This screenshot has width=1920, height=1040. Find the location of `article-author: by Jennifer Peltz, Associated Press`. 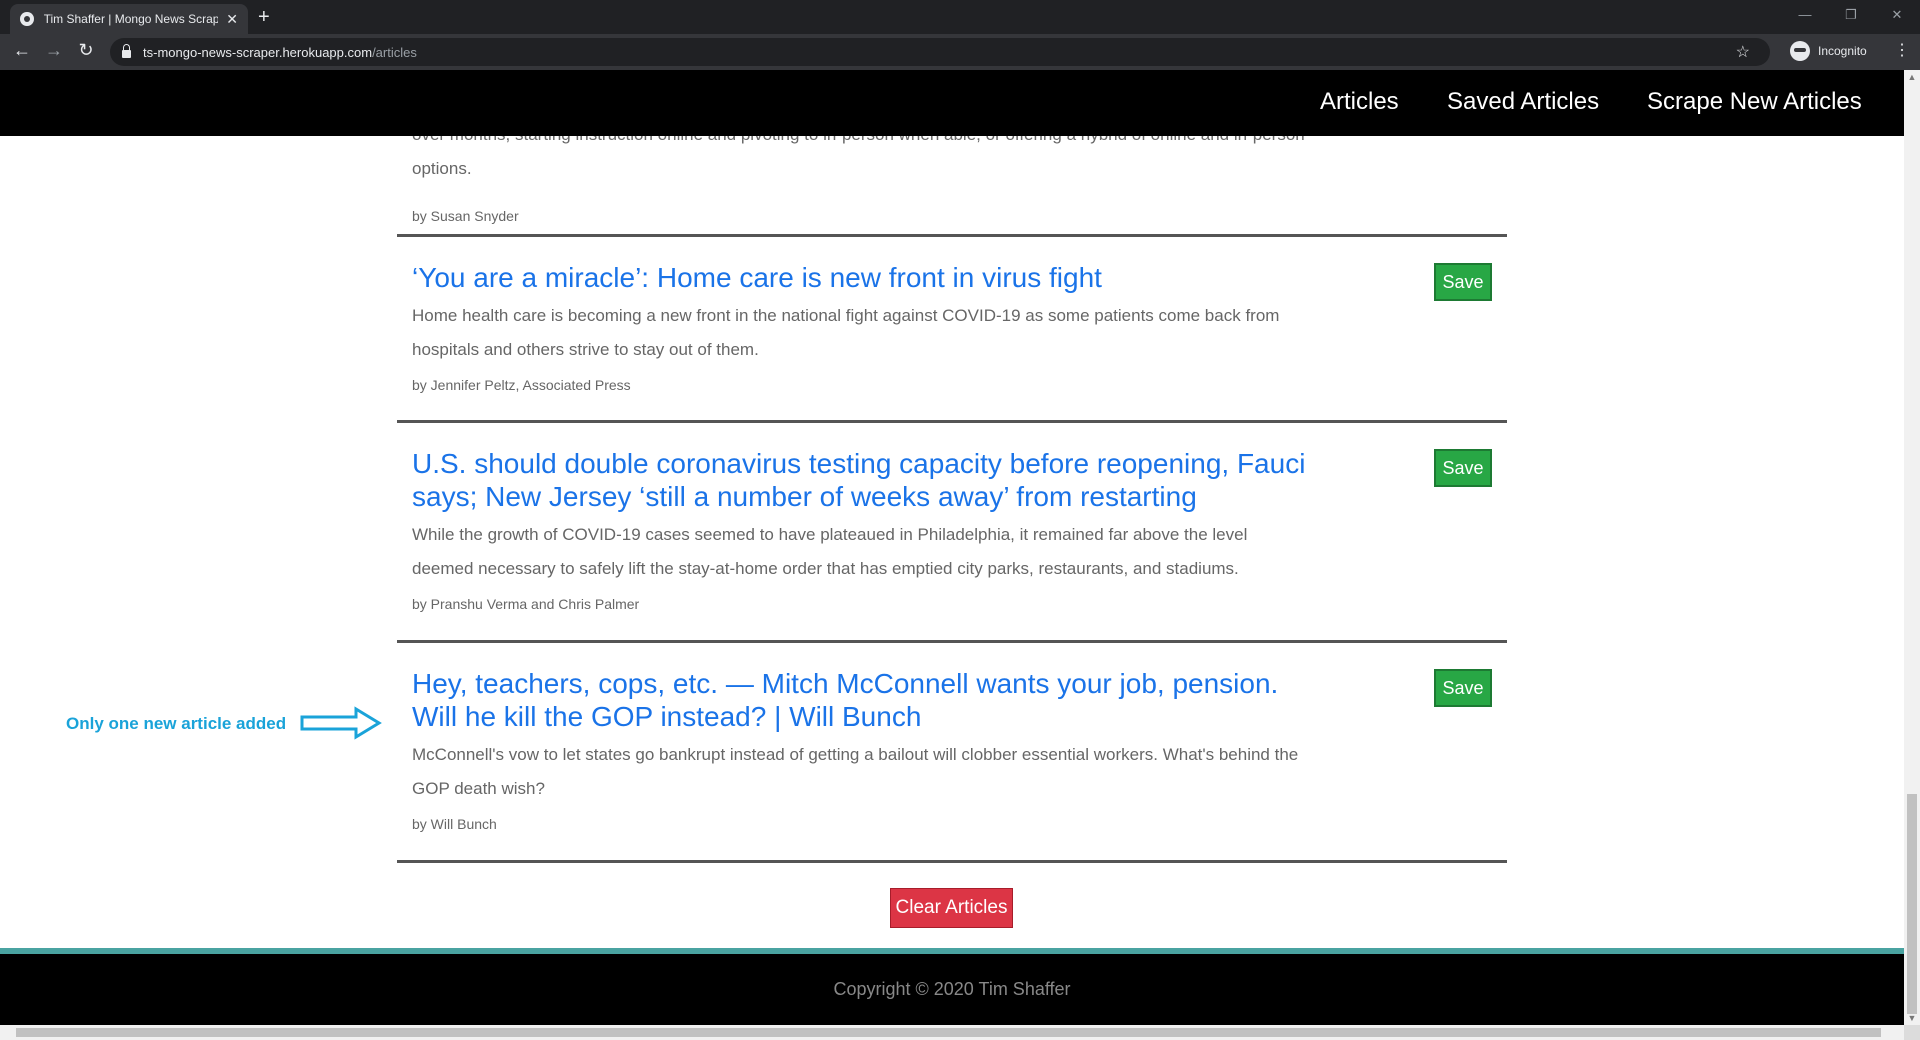

article-author: by Jennifer Peltz, Associated Press is located at coordinates (521, 385).